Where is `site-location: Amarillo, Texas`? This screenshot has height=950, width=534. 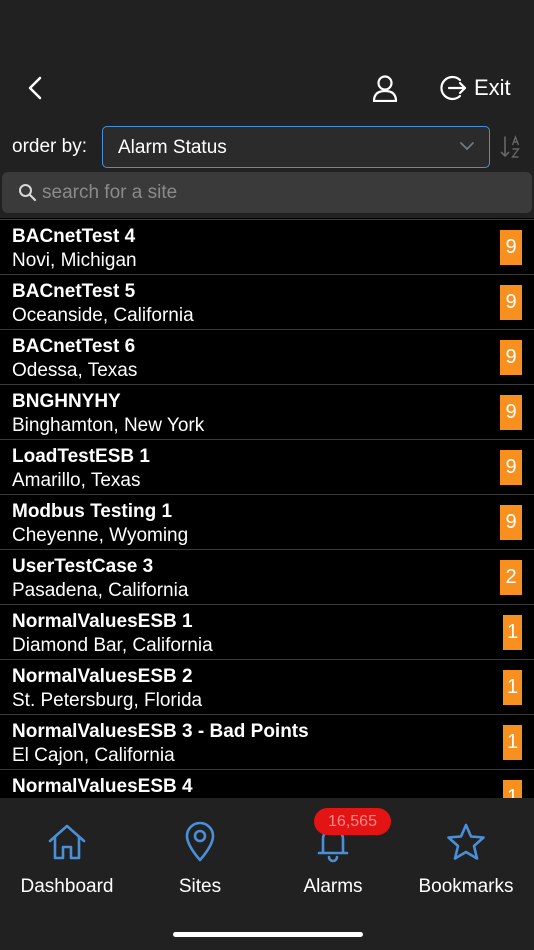
site-location: Amarillo, Texas is located at coordinates (76, 480).